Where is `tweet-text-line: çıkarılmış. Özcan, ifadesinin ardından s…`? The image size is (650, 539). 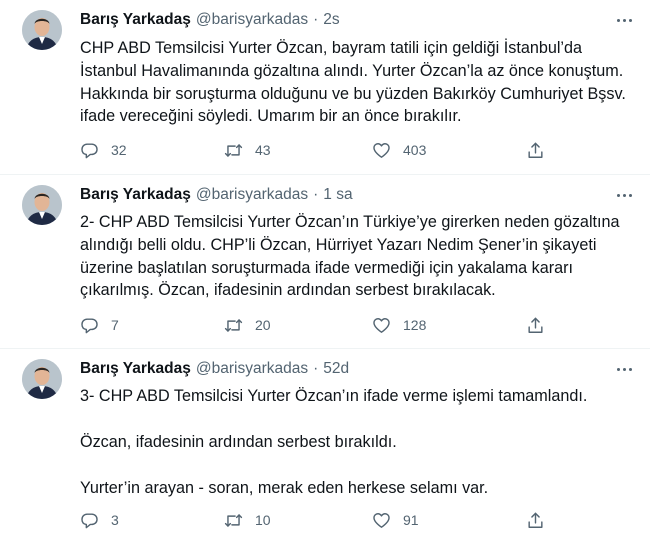 tweet-text-line: çıkarılmış. Özcan, ifadesinin ardından s… is located at coordinates (288, 290).